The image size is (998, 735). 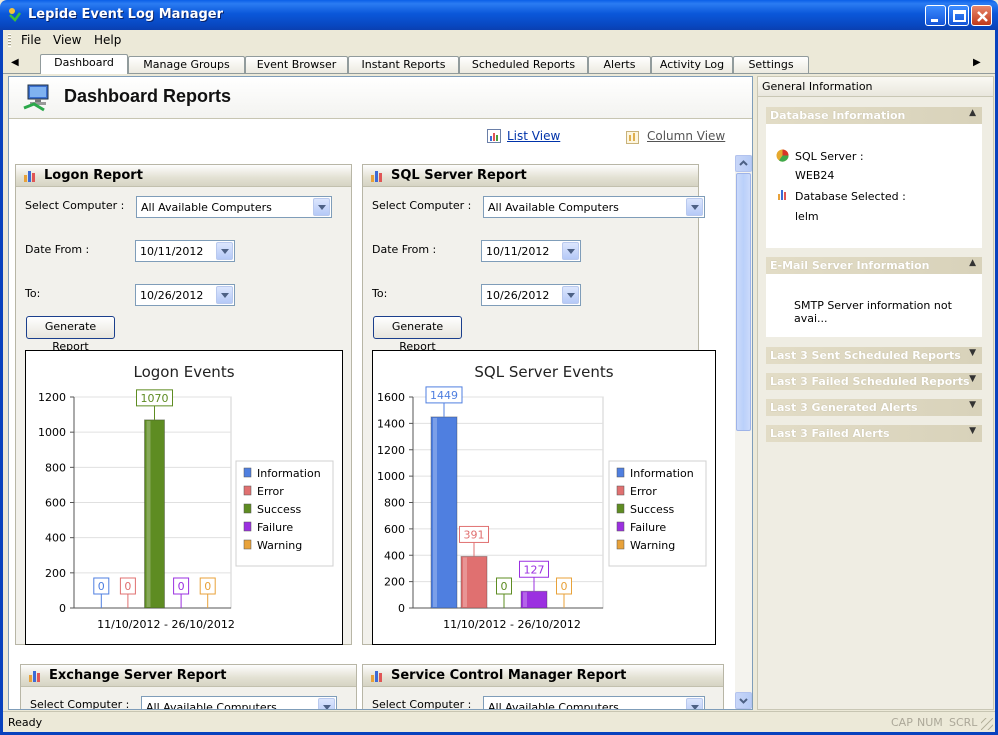 What do you see at coordinates (643, 491) in the screenshot?
I see `legend-label: Error` at bounding box center [643, 491].